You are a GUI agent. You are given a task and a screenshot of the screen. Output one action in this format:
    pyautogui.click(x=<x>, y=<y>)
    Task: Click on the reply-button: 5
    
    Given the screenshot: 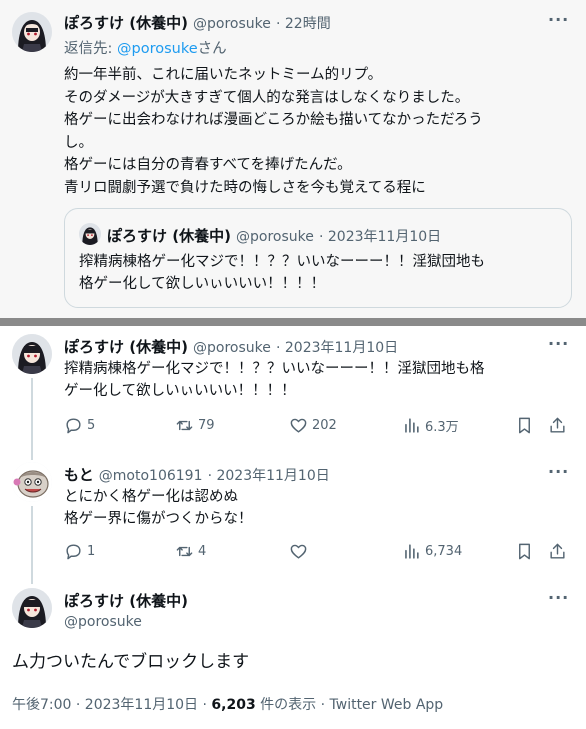 What is the action you would take?
    pyautogui.click(x=79, y=425)
    